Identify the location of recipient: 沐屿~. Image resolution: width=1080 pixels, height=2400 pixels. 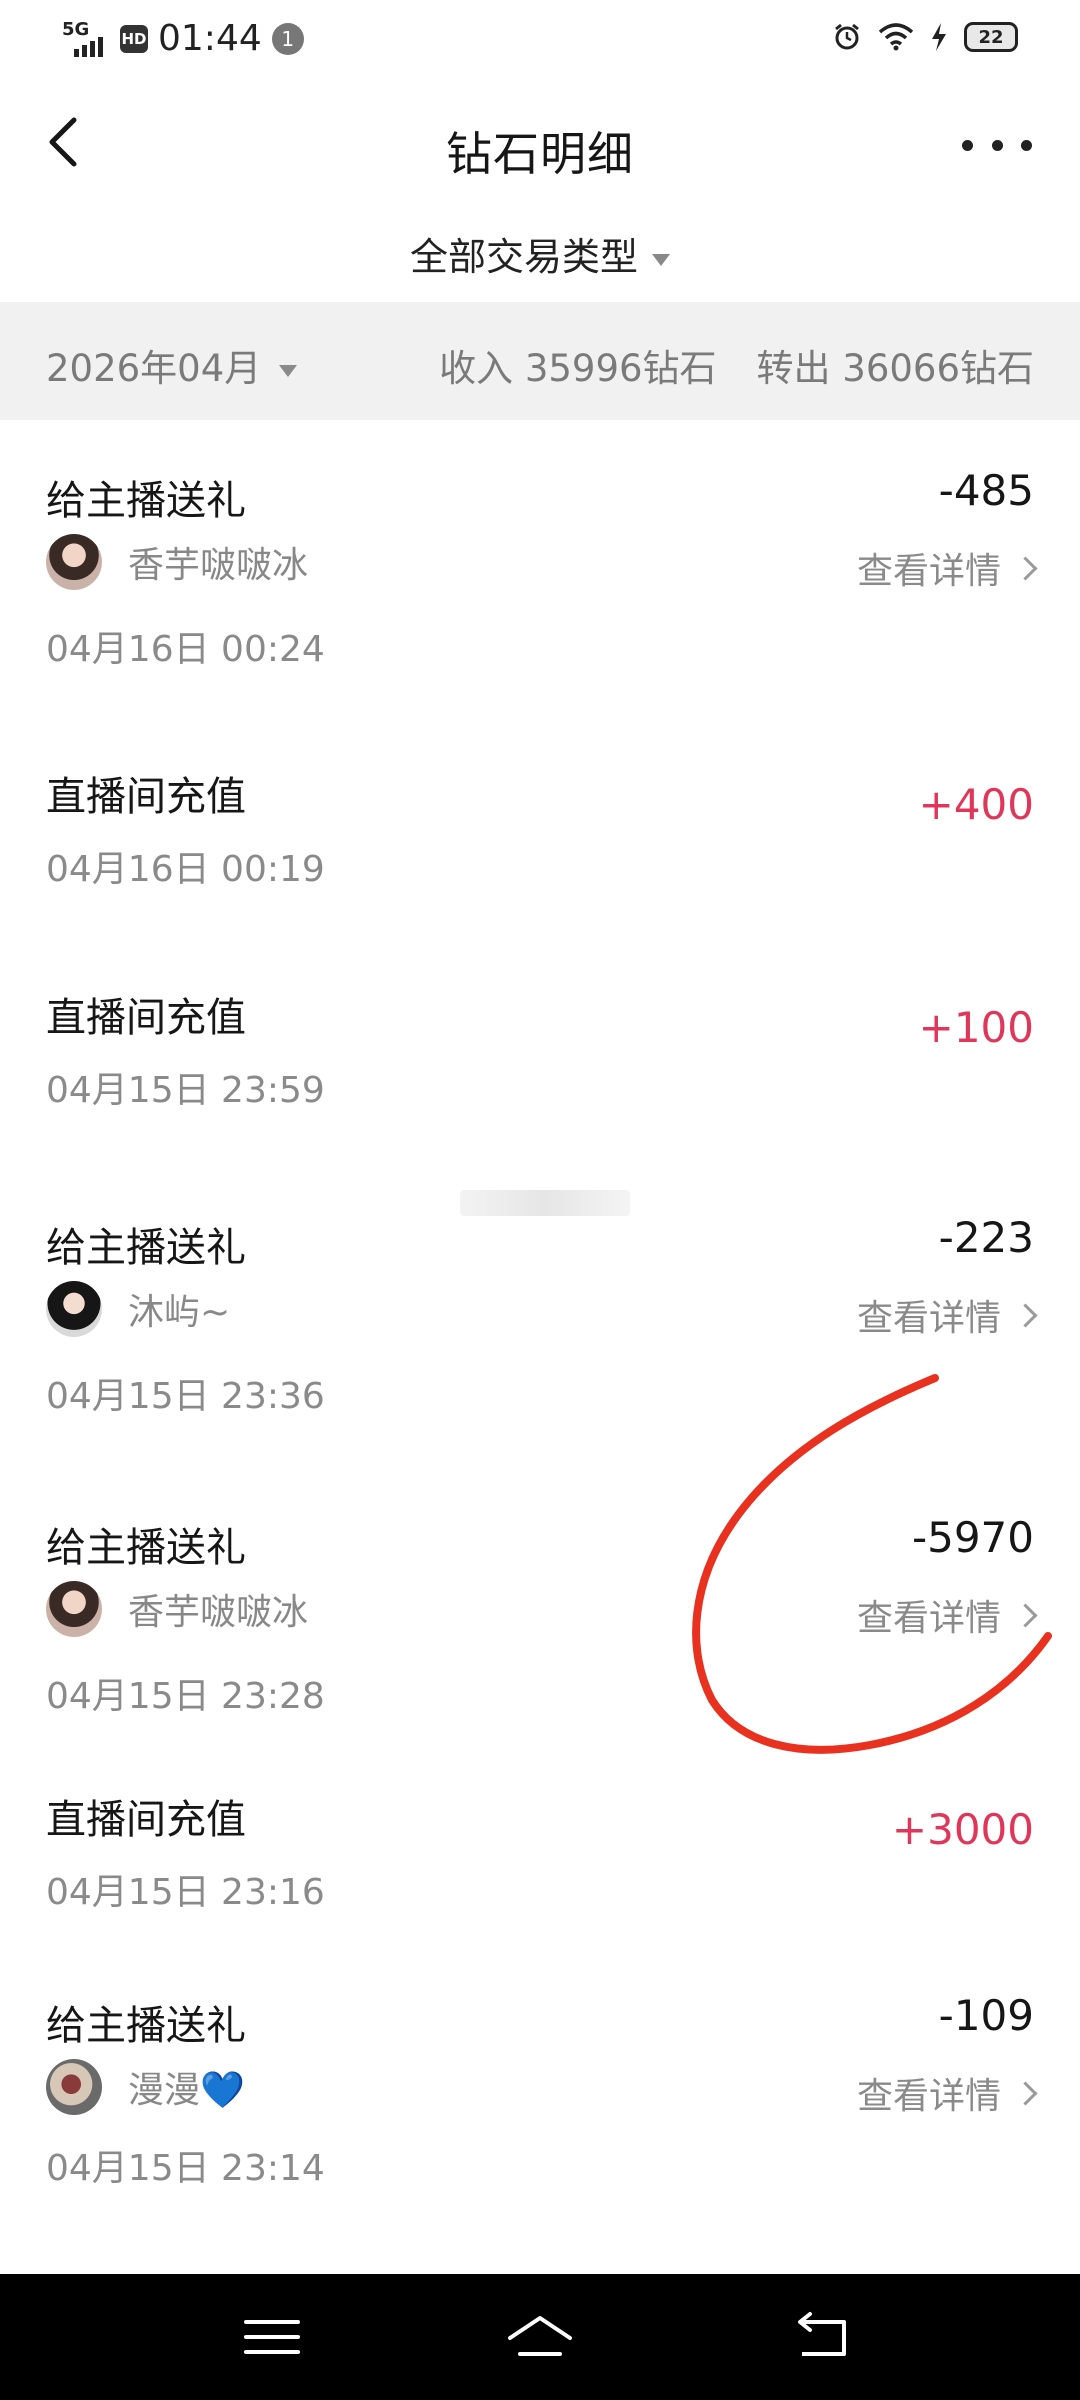
(138, 1309).